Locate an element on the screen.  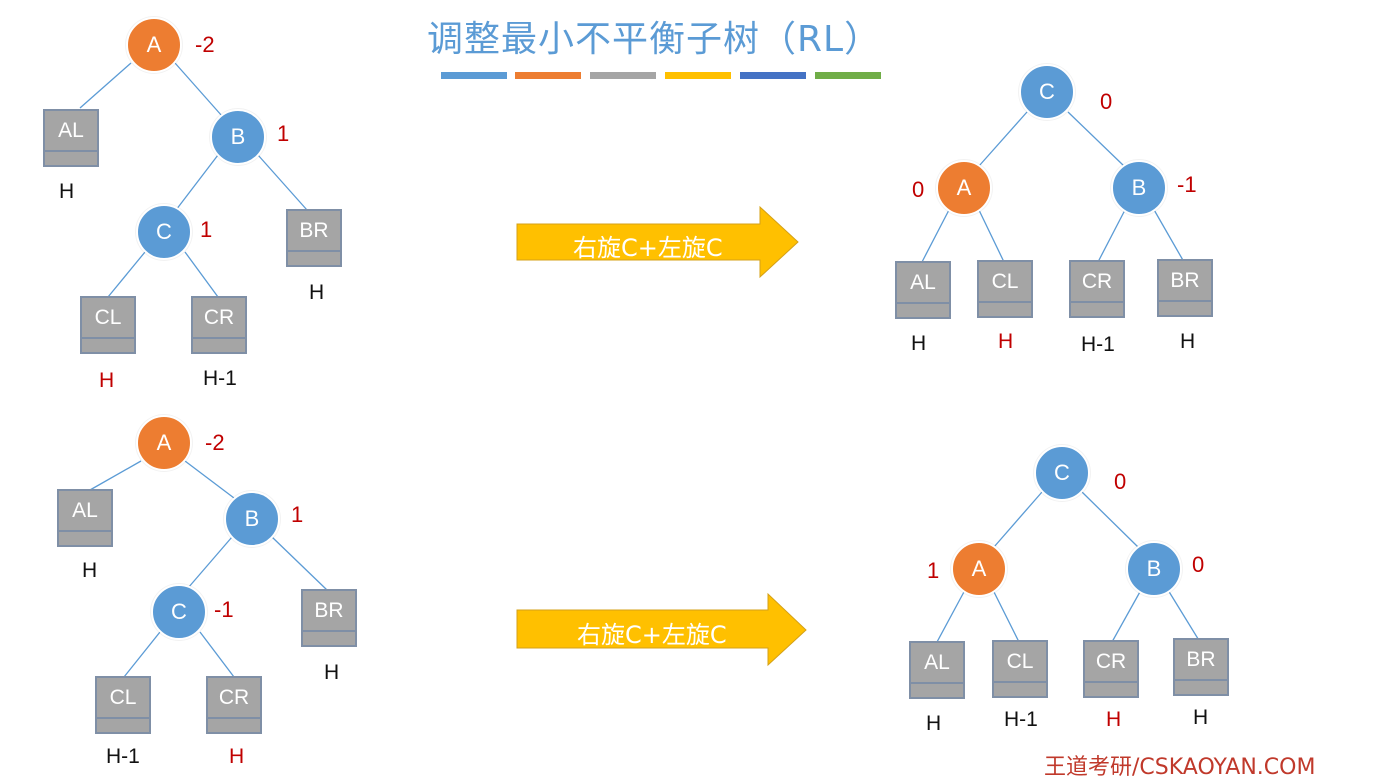
arrow-top-label: 右旋C+左旋C is located at coordinates (648, 248).